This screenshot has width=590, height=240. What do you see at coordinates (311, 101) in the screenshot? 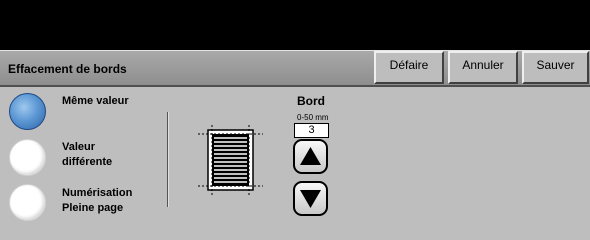
I see `border-label: Bord` at bounding box center [311, 101].